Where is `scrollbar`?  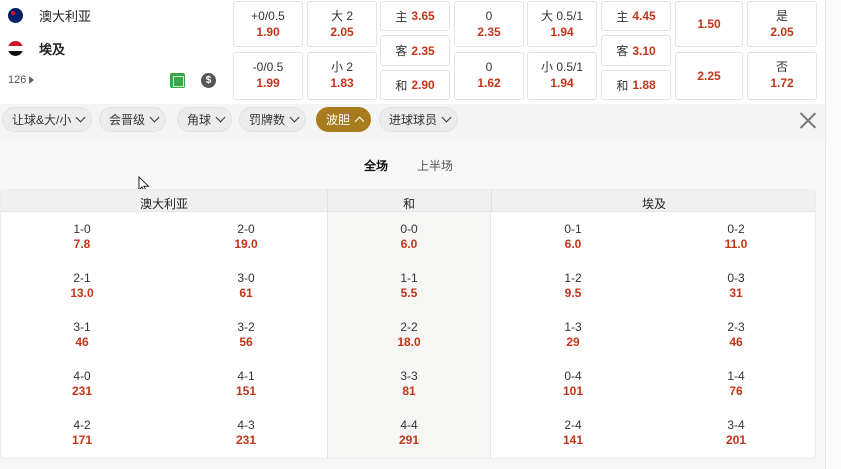 scrollbar is located at coordinates (833, 234).